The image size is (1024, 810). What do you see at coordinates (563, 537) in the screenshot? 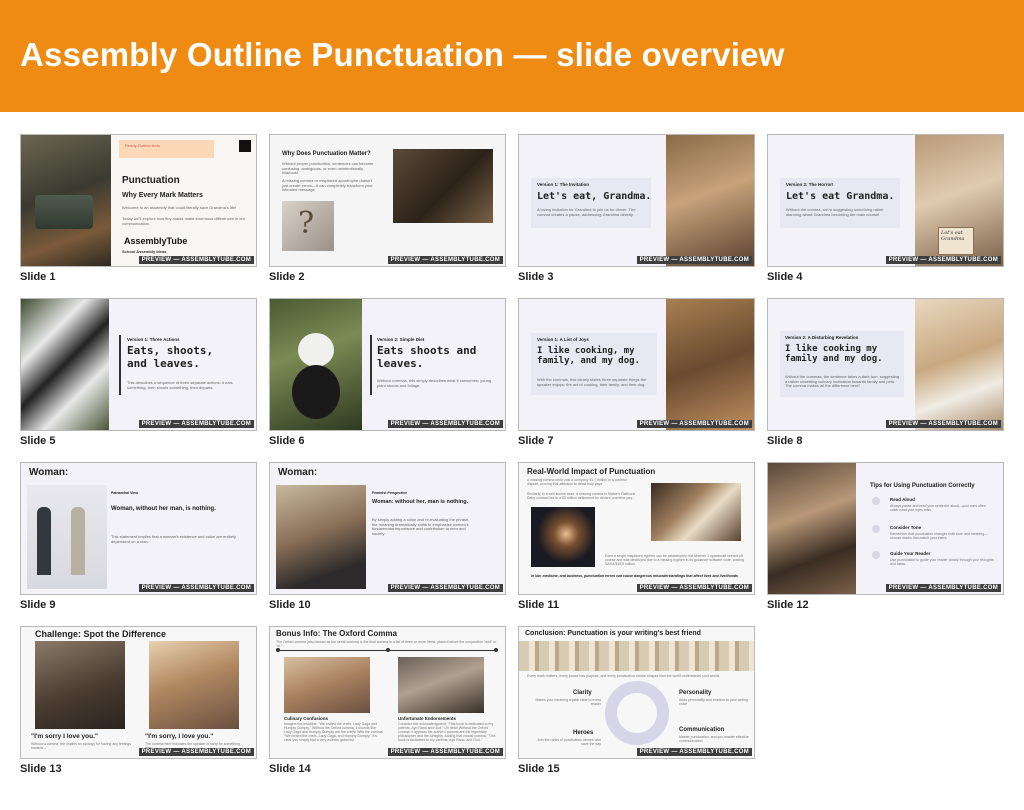
I see `spacecraft-photo` at bounding box center [563, 537].